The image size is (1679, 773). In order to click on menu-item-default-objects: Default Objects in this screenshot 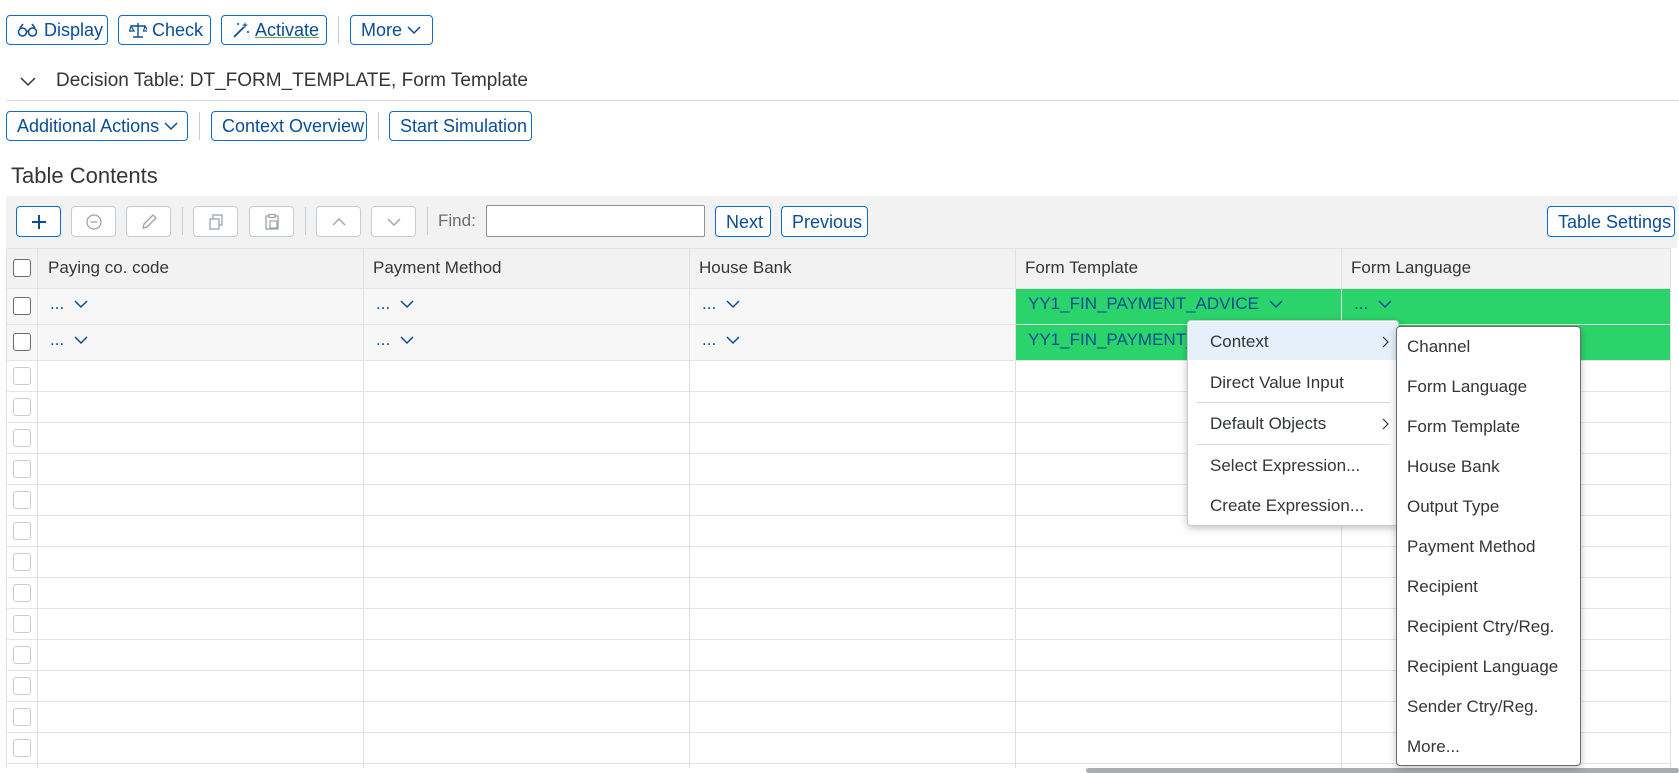, I will do `click(1268, 424)`.